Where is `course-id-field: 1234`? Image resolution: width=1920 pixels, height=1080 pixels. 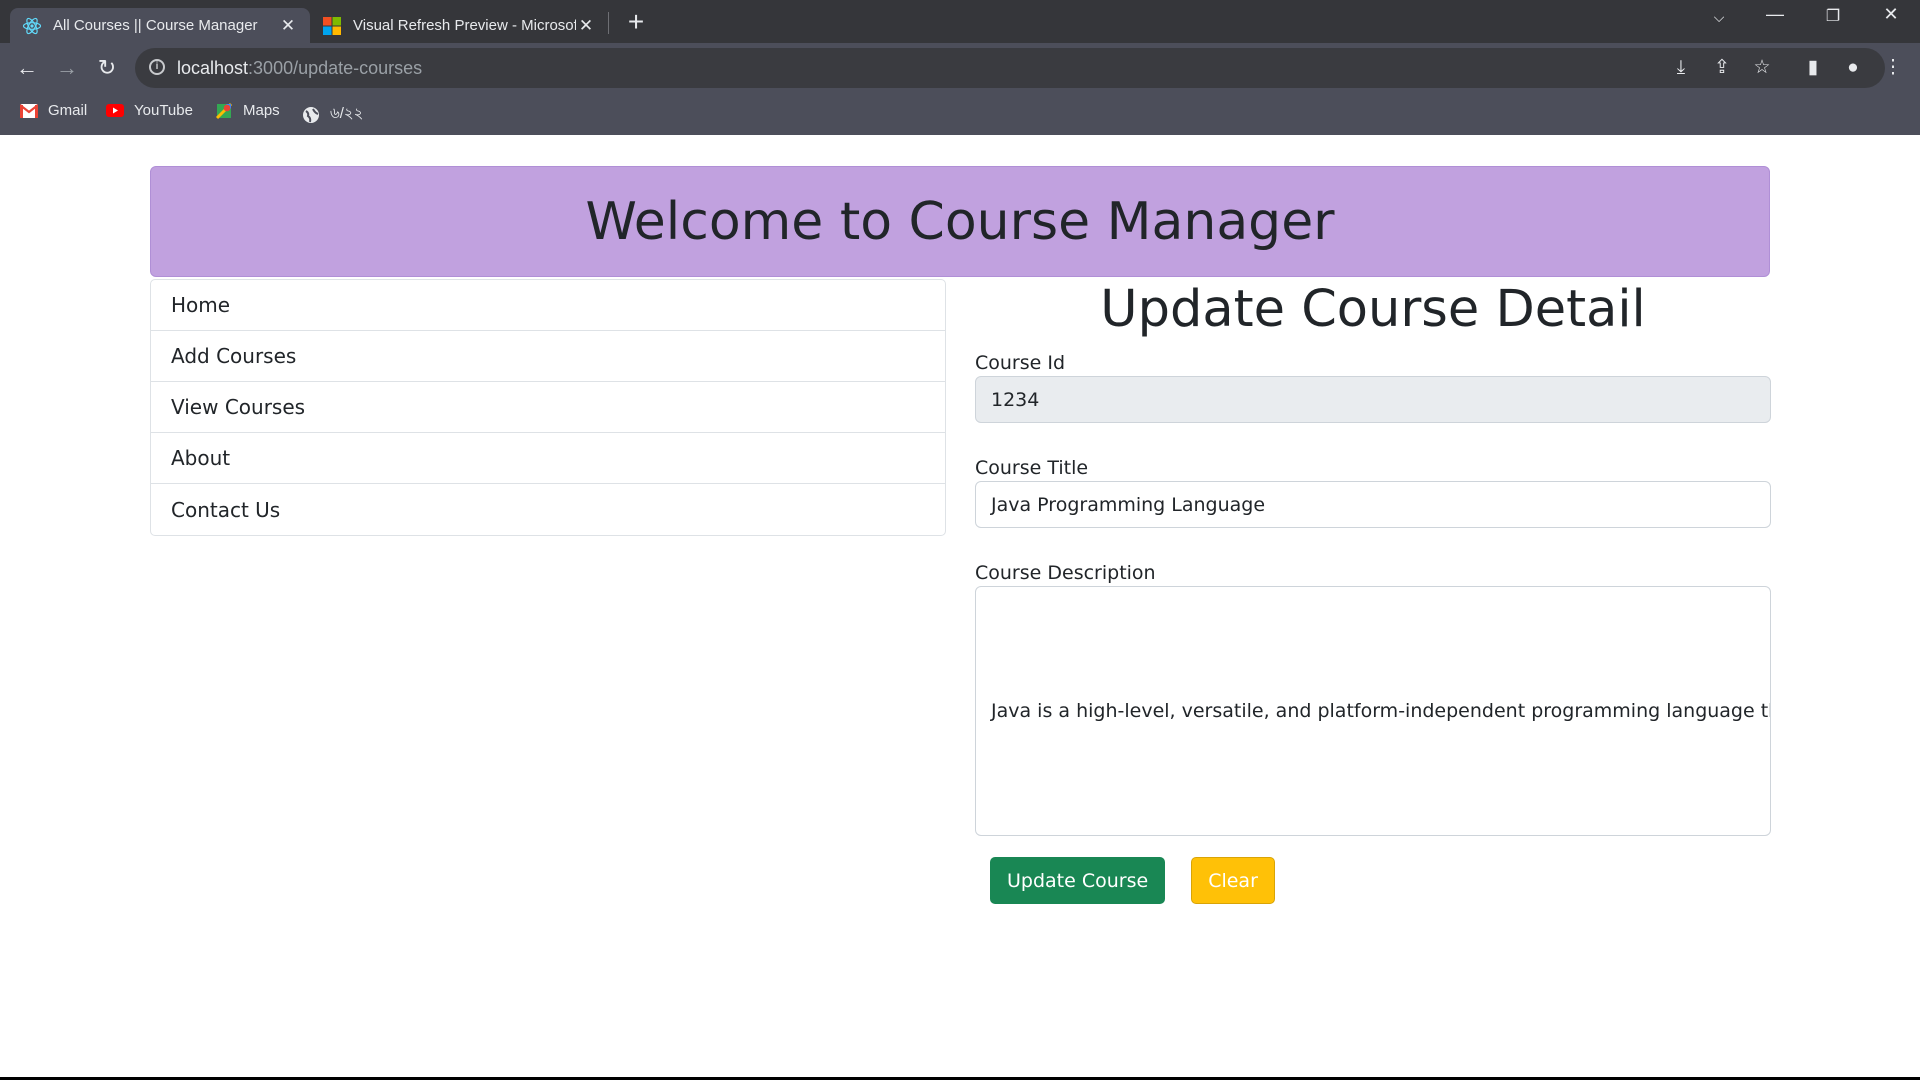
course-id-field: 1234 is located at coordinates (1373, 399).